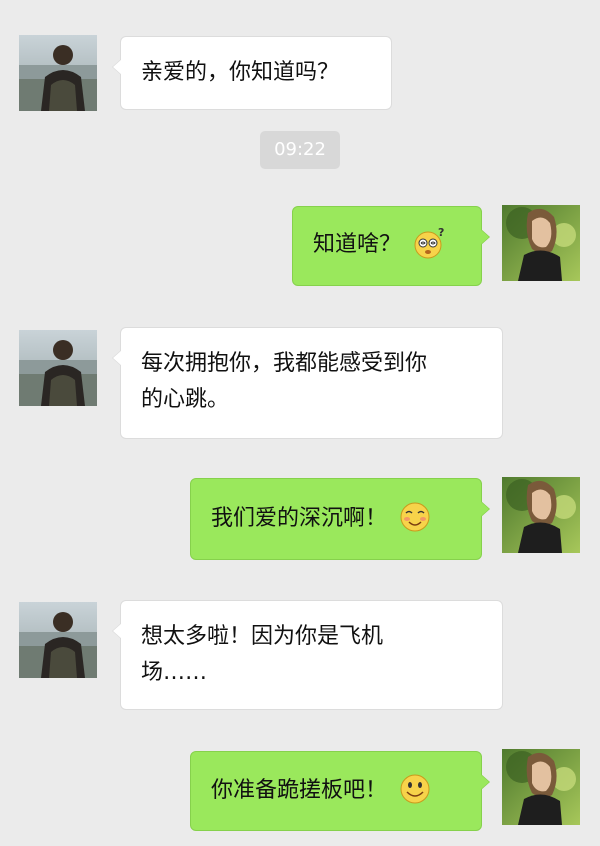 This screenshot has height=846, width=600. Describe the element at coordinates (299, 790) in the screenshot. I see `message-text: 你准备跪搓板吧！` at that location.